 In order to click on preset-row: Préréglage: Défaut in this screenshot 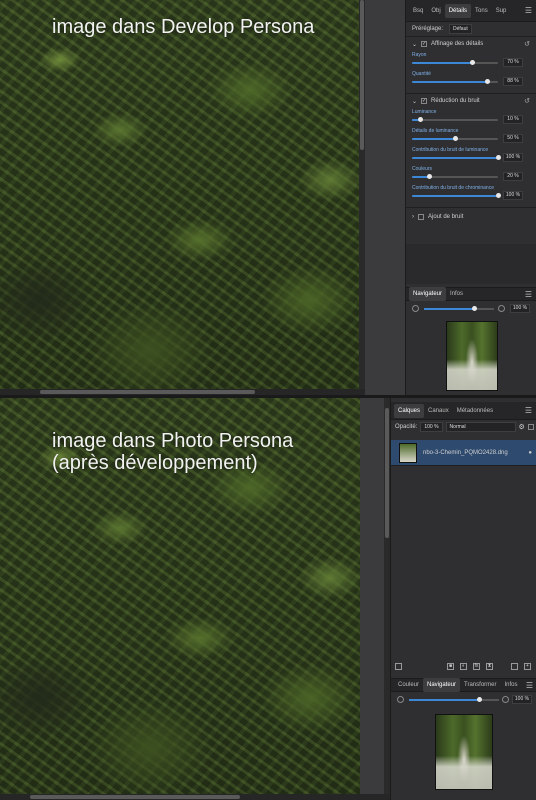, I will do `click(471, 29)`.